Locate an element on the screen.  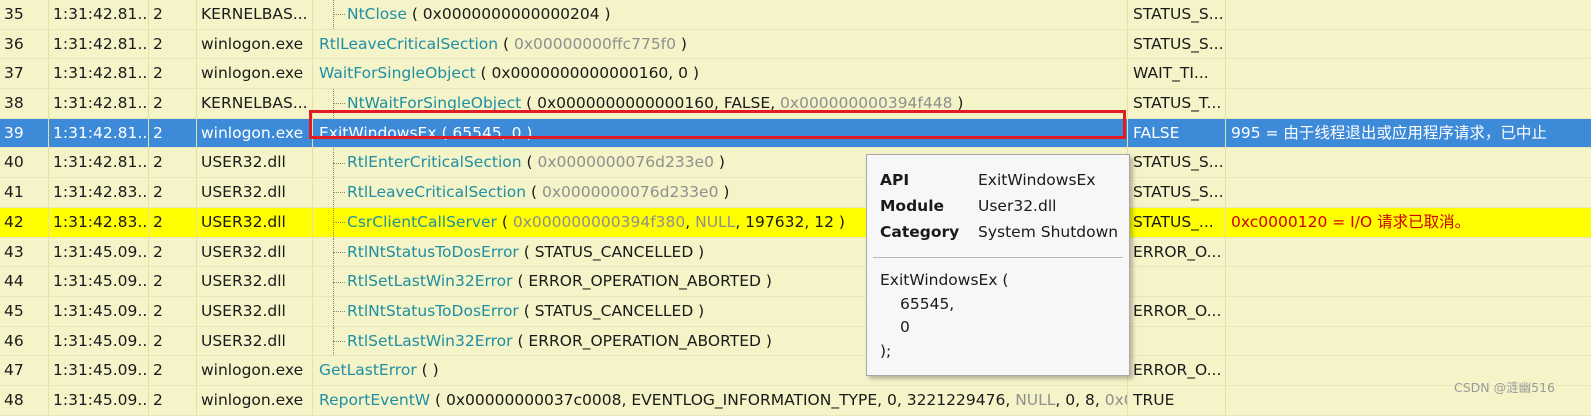
tooltip-module-key: Module is located at coordinates (912, 206).